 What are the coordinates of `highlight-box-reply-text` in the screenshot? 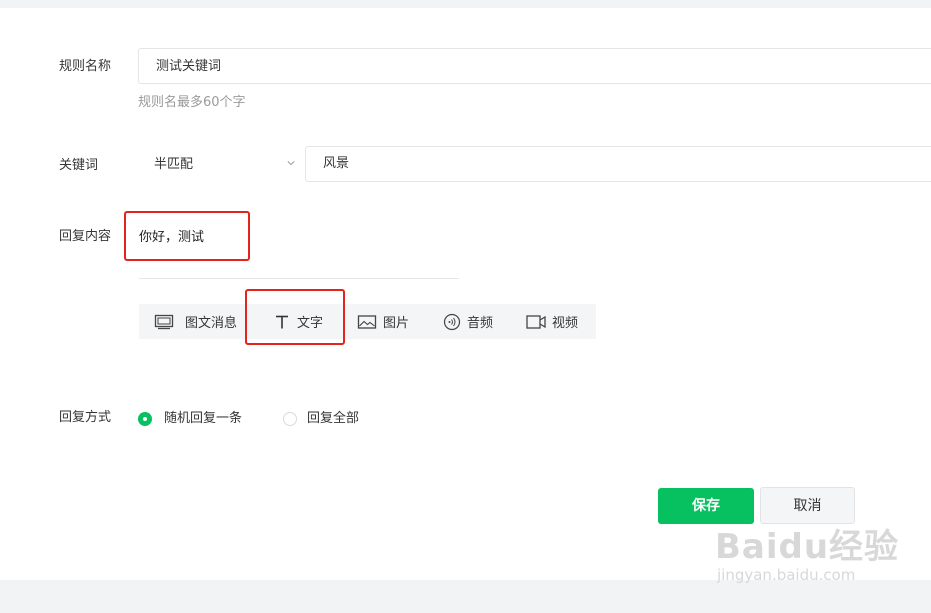 It's located at (187, 236).